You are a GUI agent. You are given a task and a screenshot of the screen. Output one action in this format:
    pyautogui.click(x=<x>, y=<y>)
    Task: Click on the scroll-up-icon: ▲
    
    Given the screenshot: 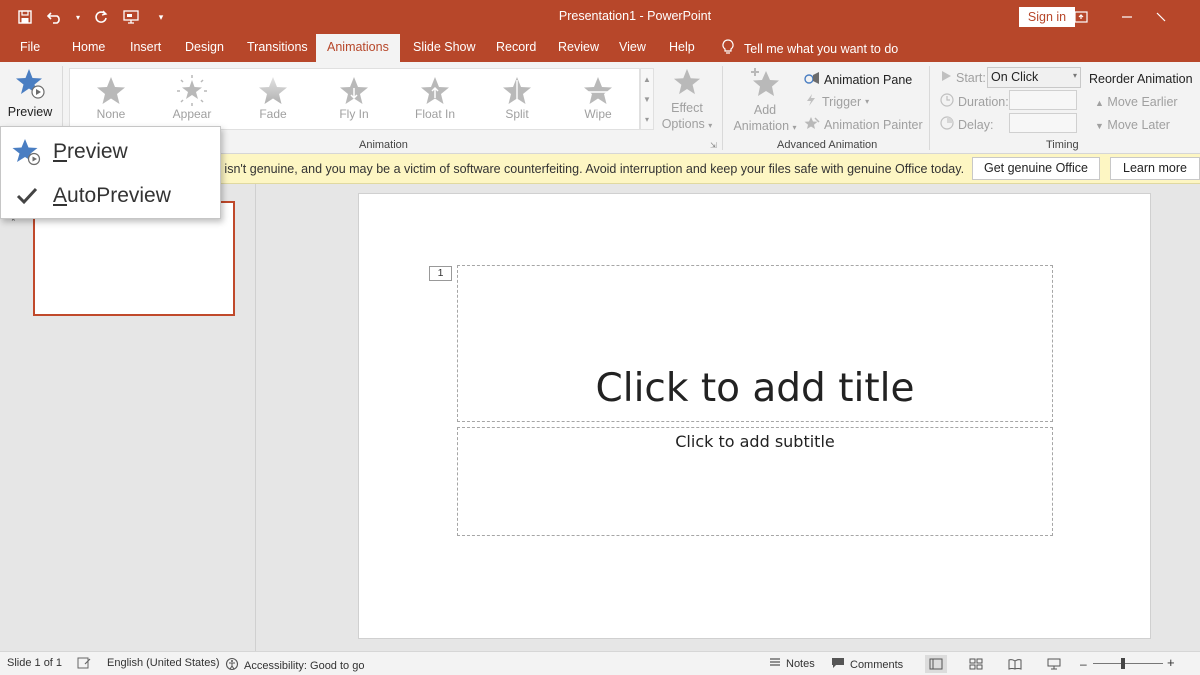 What is the action you would take?
    pyautogui.click(x=647, y=79)
    